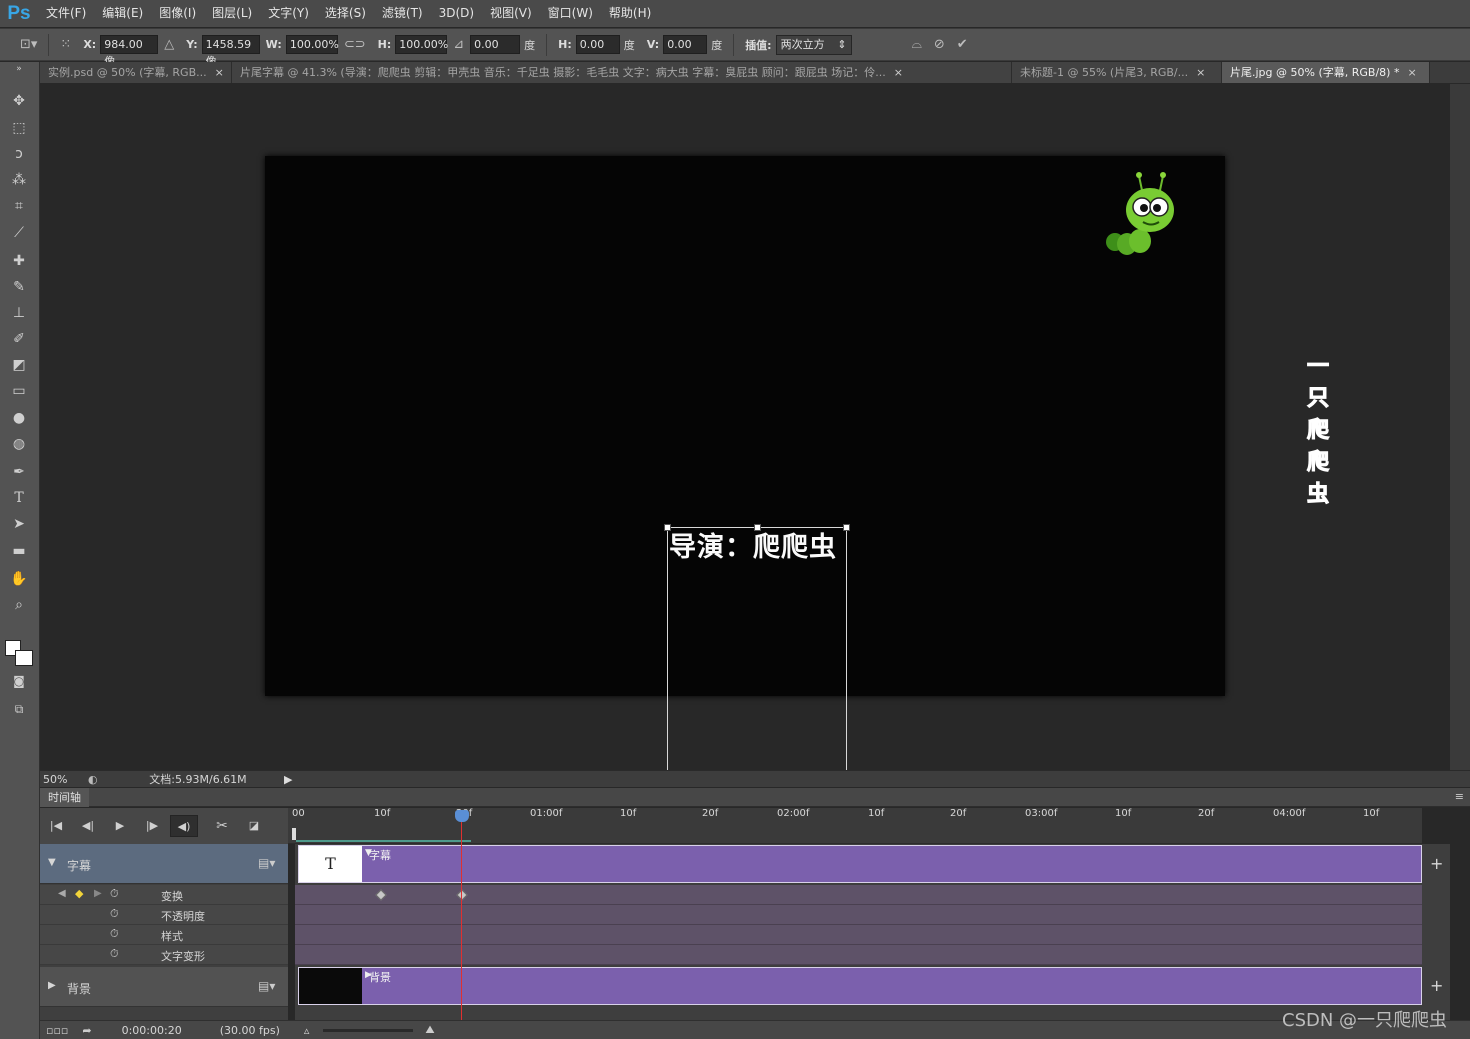  What do you see at coordinates (294, 834) in the screenshot?
I see `work-area-start-handle` at bounding box center [294, 834].